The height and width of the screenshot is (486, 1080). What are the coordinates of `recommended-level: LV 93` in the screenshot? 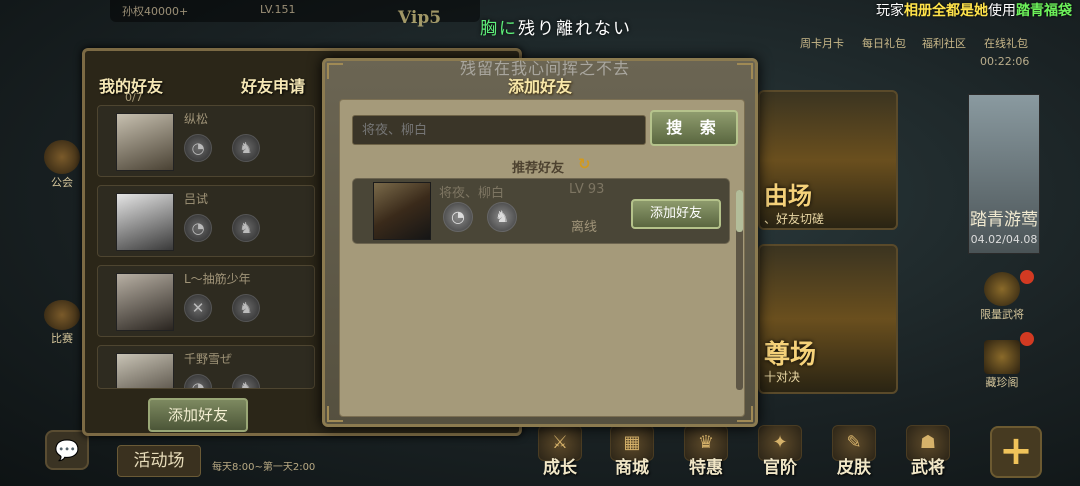 It's located at (587, 189).